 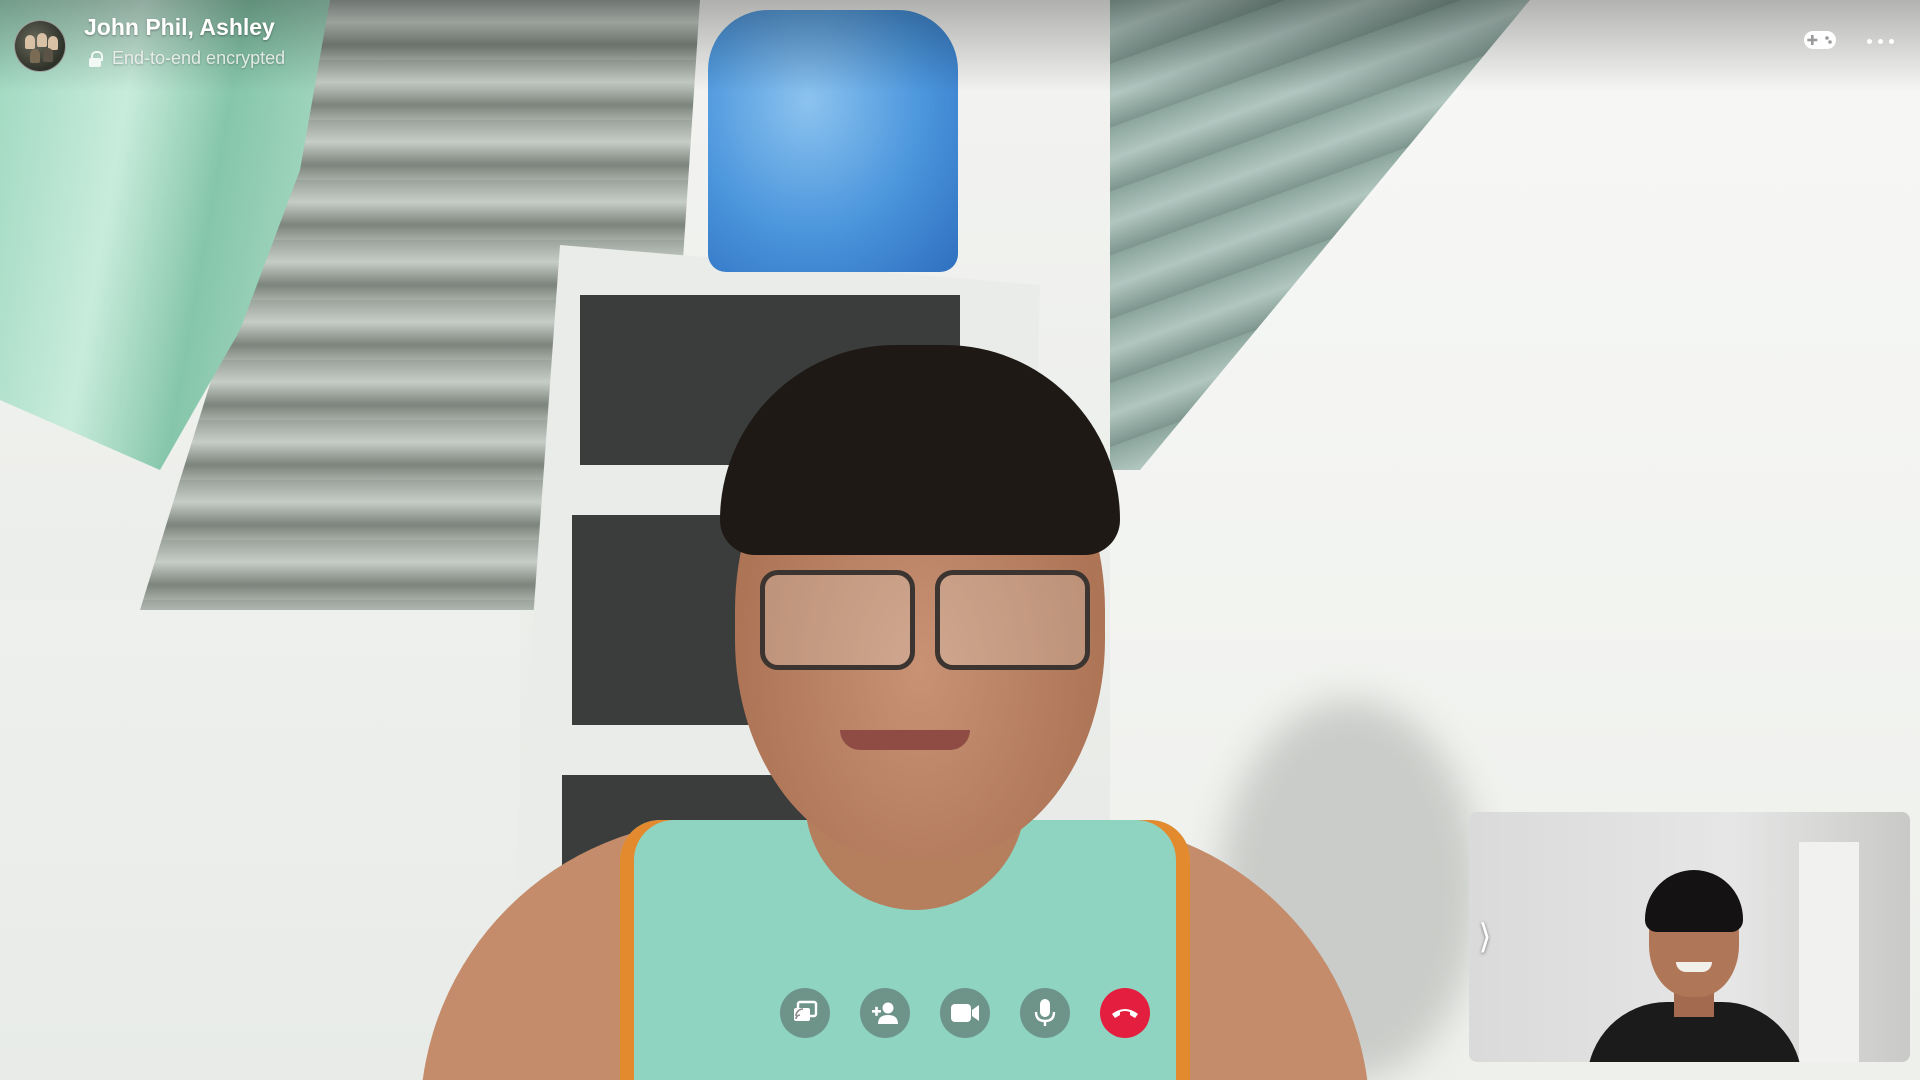 I want to click on encryption-label: End-to-end encrypted, so click(x=199, y=58).